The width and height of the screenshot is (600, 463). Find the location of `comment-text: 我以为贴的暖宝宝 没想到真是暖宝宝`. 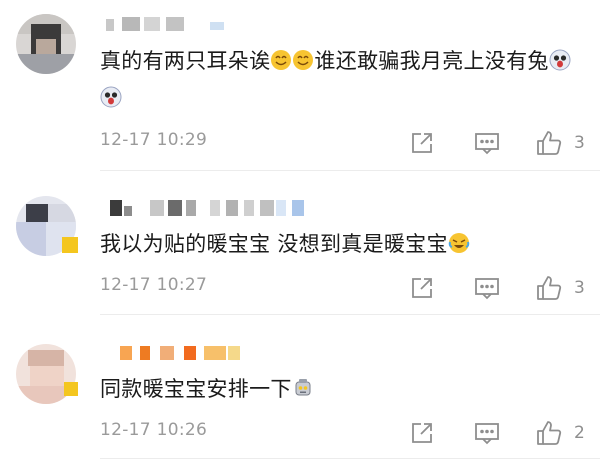

comment-text: 我以为贴的暖宝宝 没想到真是暖宝宝 is located at coordinates (341, 245).